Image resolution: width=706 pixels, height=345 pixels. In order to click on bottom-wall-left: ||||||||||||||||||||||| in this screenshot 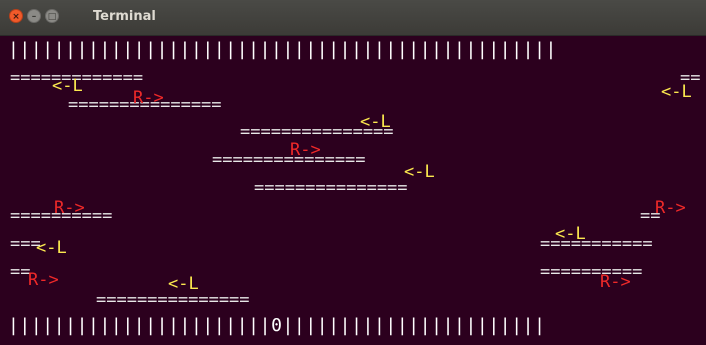, I will do `click(140, 325)`.